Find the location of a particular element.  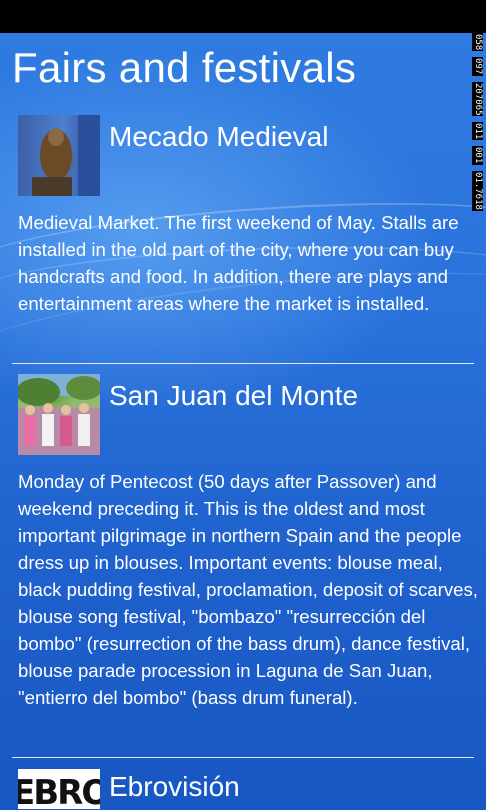

item-title: Mecado Medieval is located at coordinates (219, 136).